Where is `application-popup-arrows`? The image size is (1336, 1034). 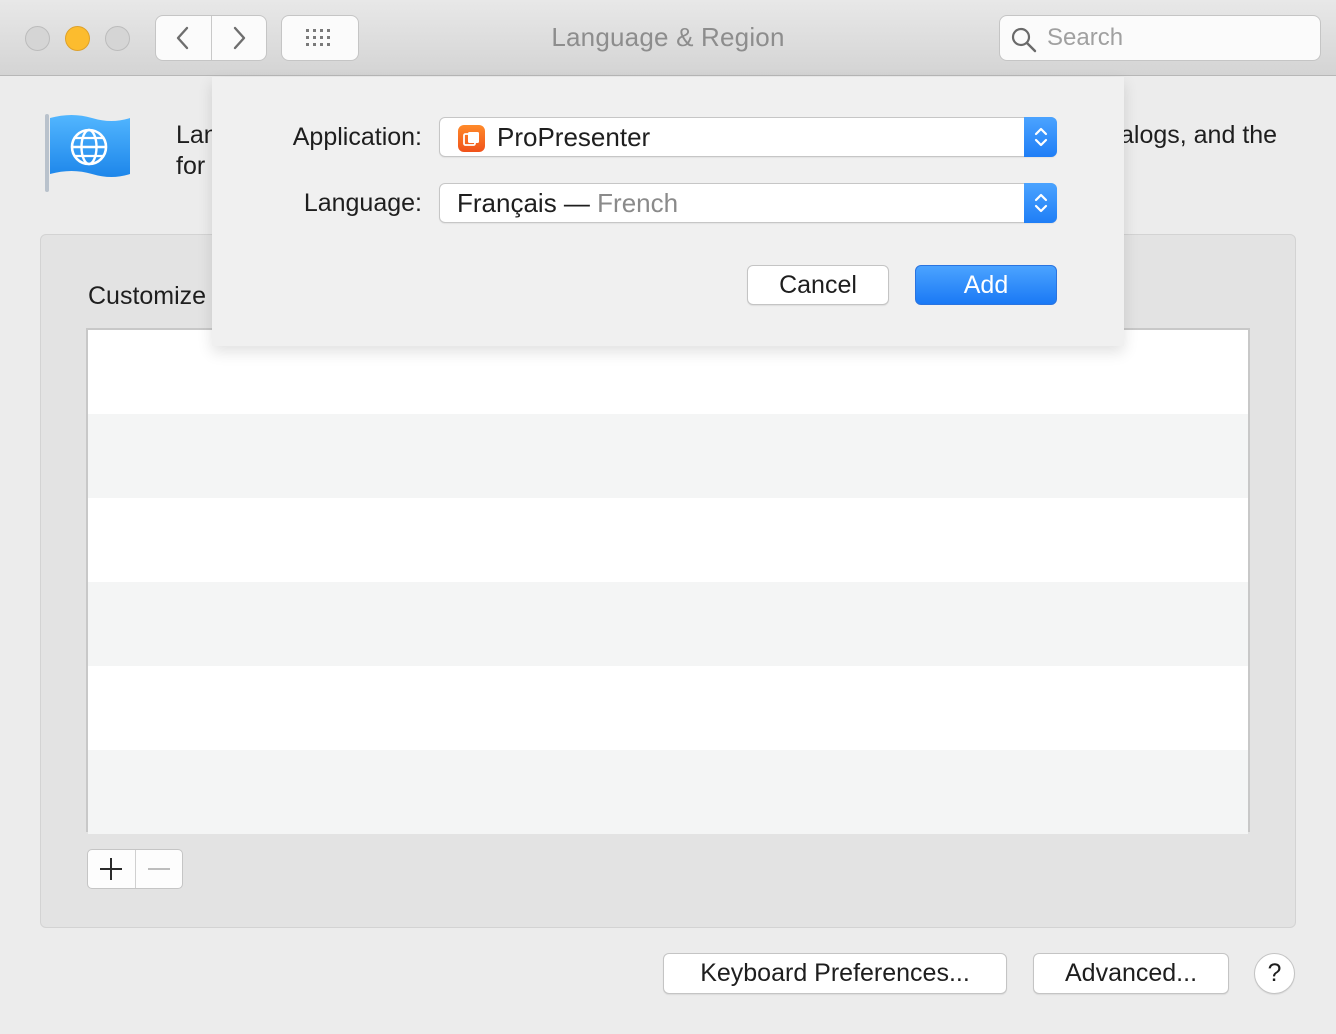
application-popup-arrows is located at coordinates (1040, 137).